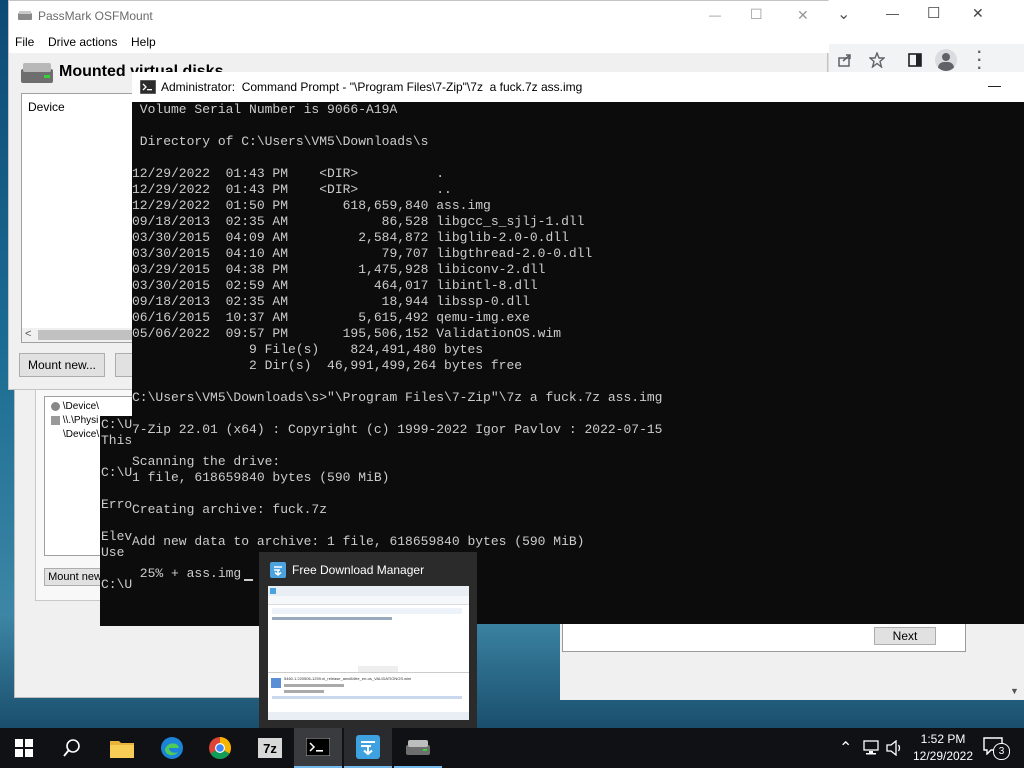 This screenshot has height=768, width=1024. I want to click on taskbar-edge, so click(172, 748).